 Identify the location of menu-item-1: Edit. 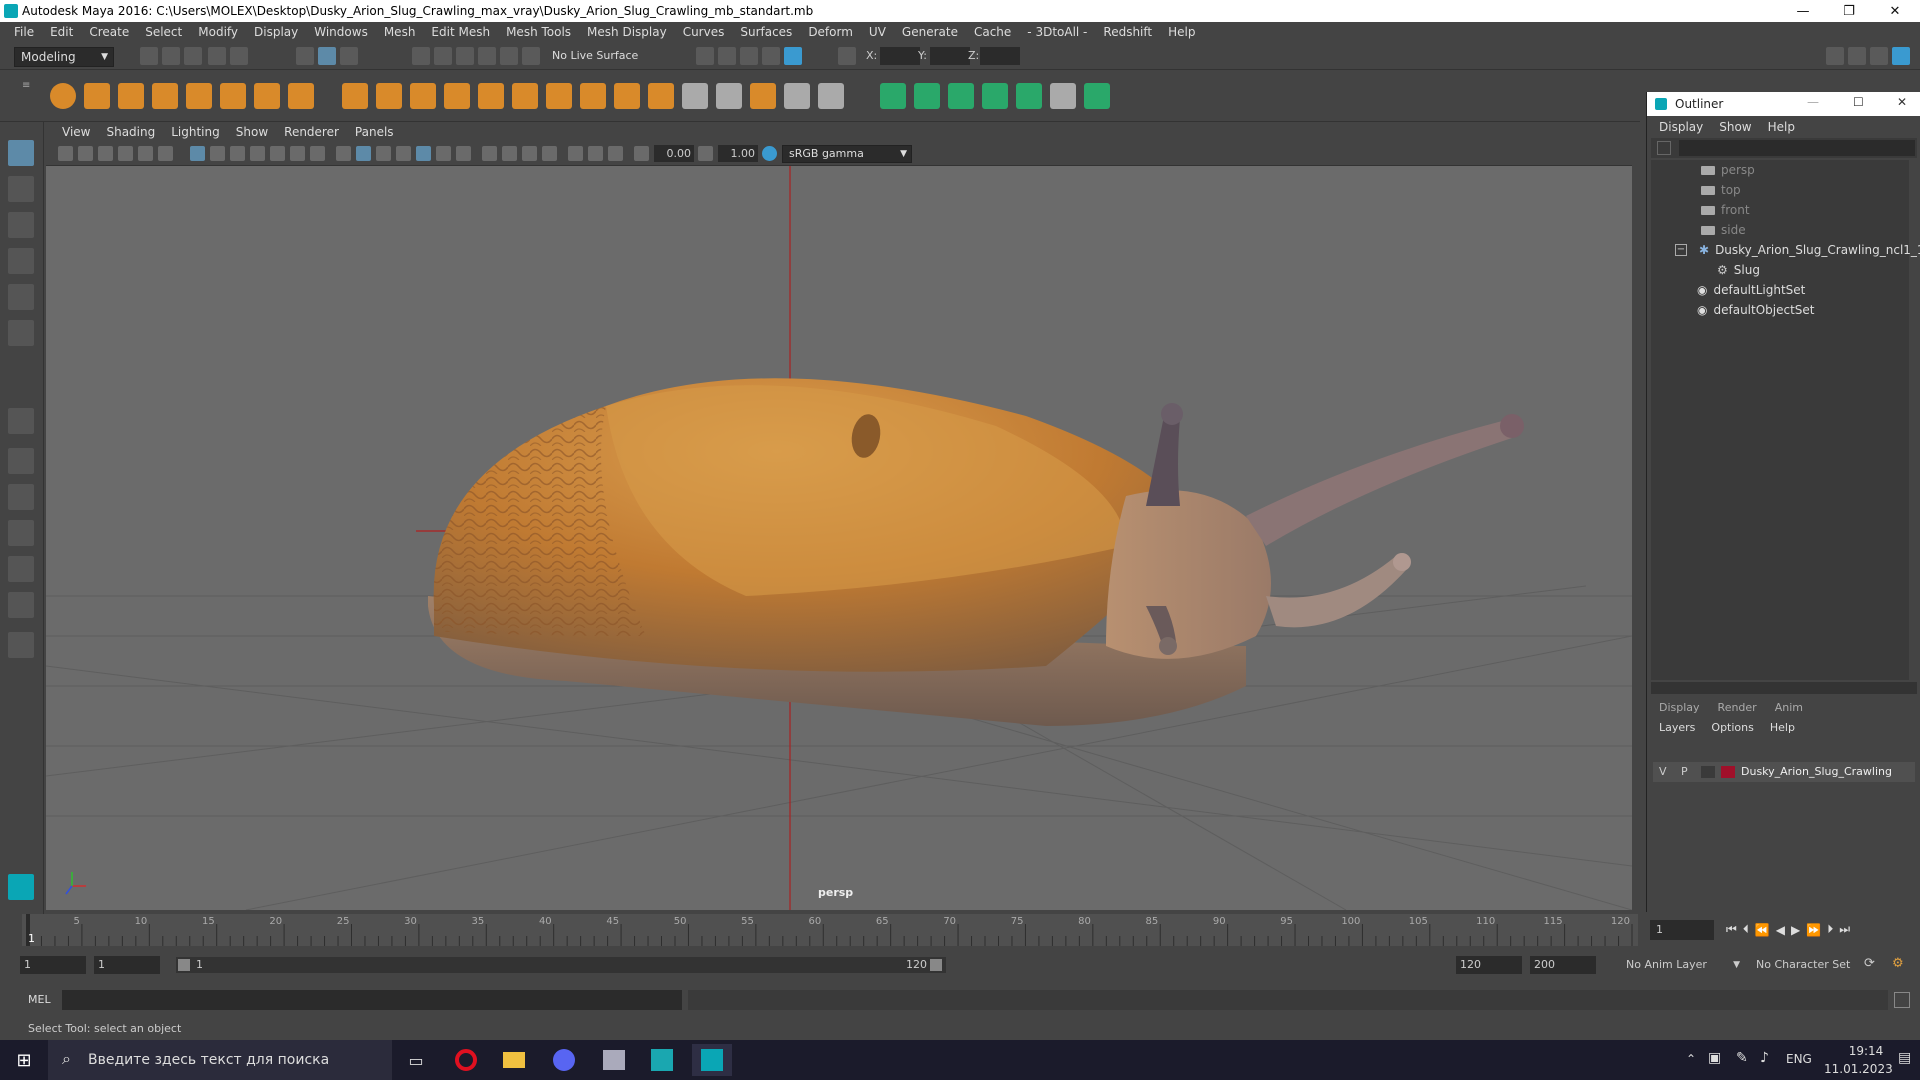
(61, 32).